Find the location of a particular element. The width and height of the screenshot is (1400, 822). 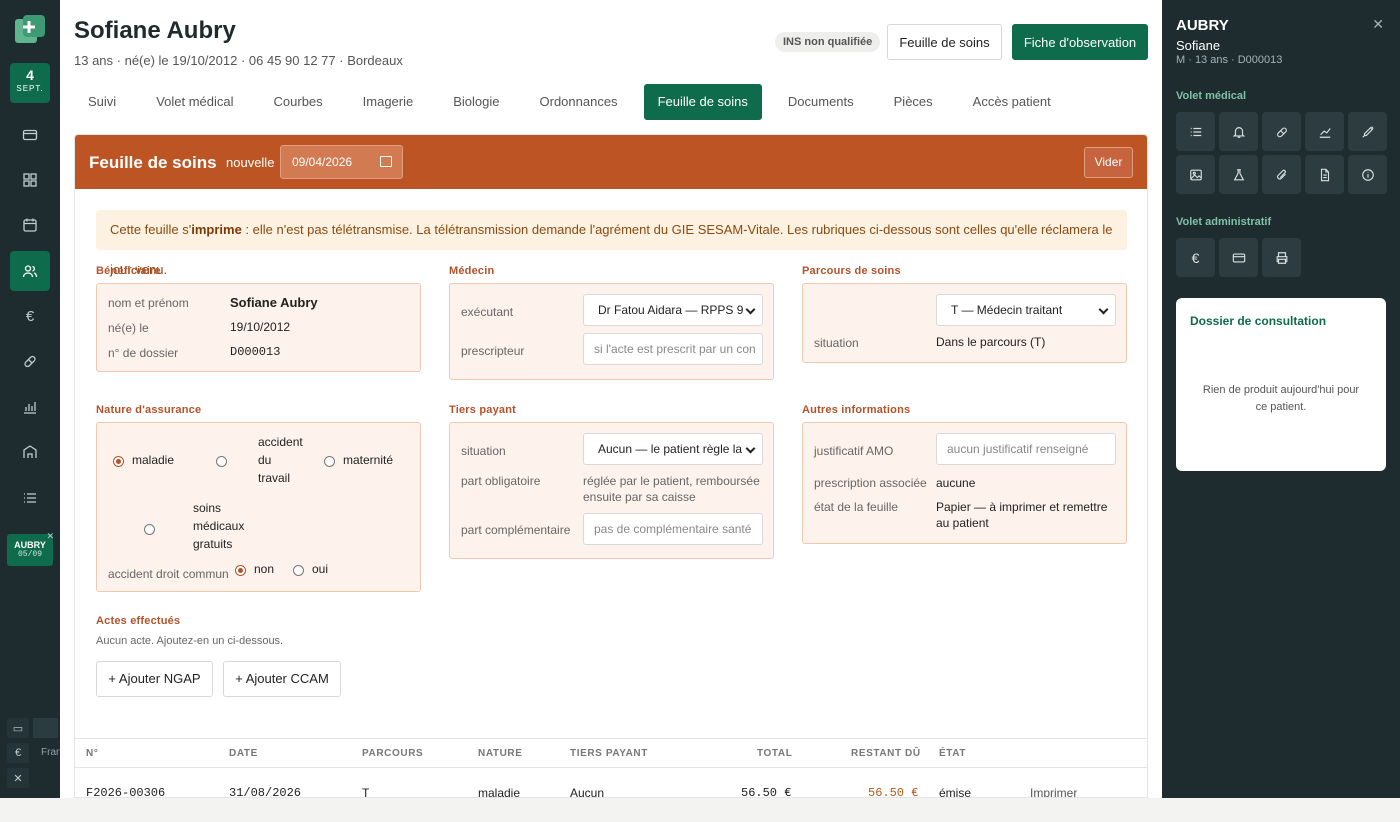

fs-date-input: 09/04/2026 is located at coordinates (341, 162).